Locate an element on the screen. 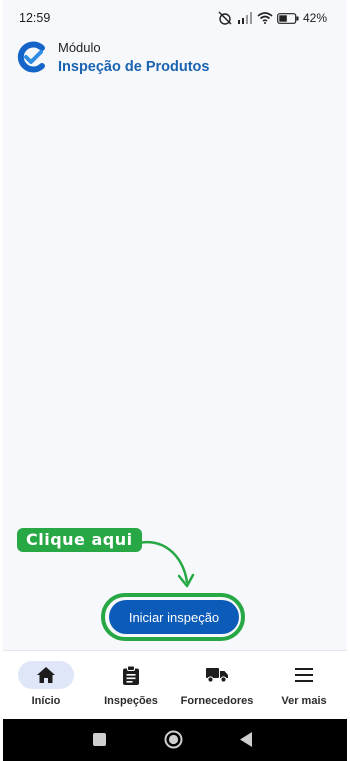 This screenshot has width=350, height=761. status-icons: 42% is located at coordinates (272, 18).